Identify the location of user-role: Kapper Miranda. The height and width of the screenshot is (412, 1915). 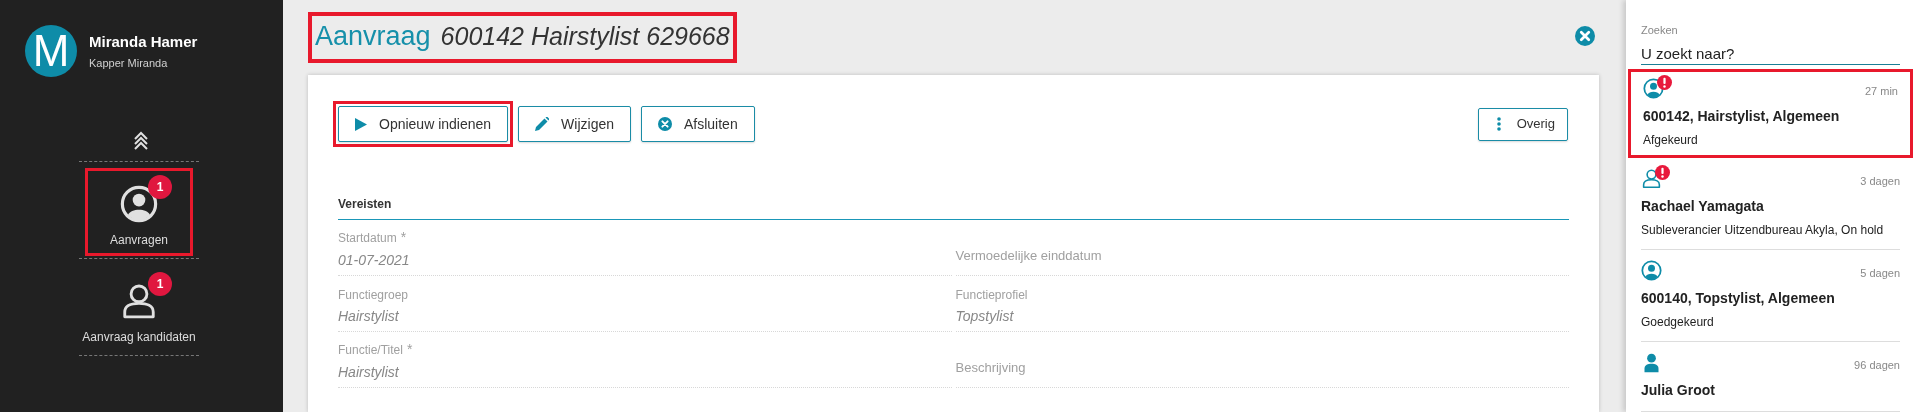
(129, 63).